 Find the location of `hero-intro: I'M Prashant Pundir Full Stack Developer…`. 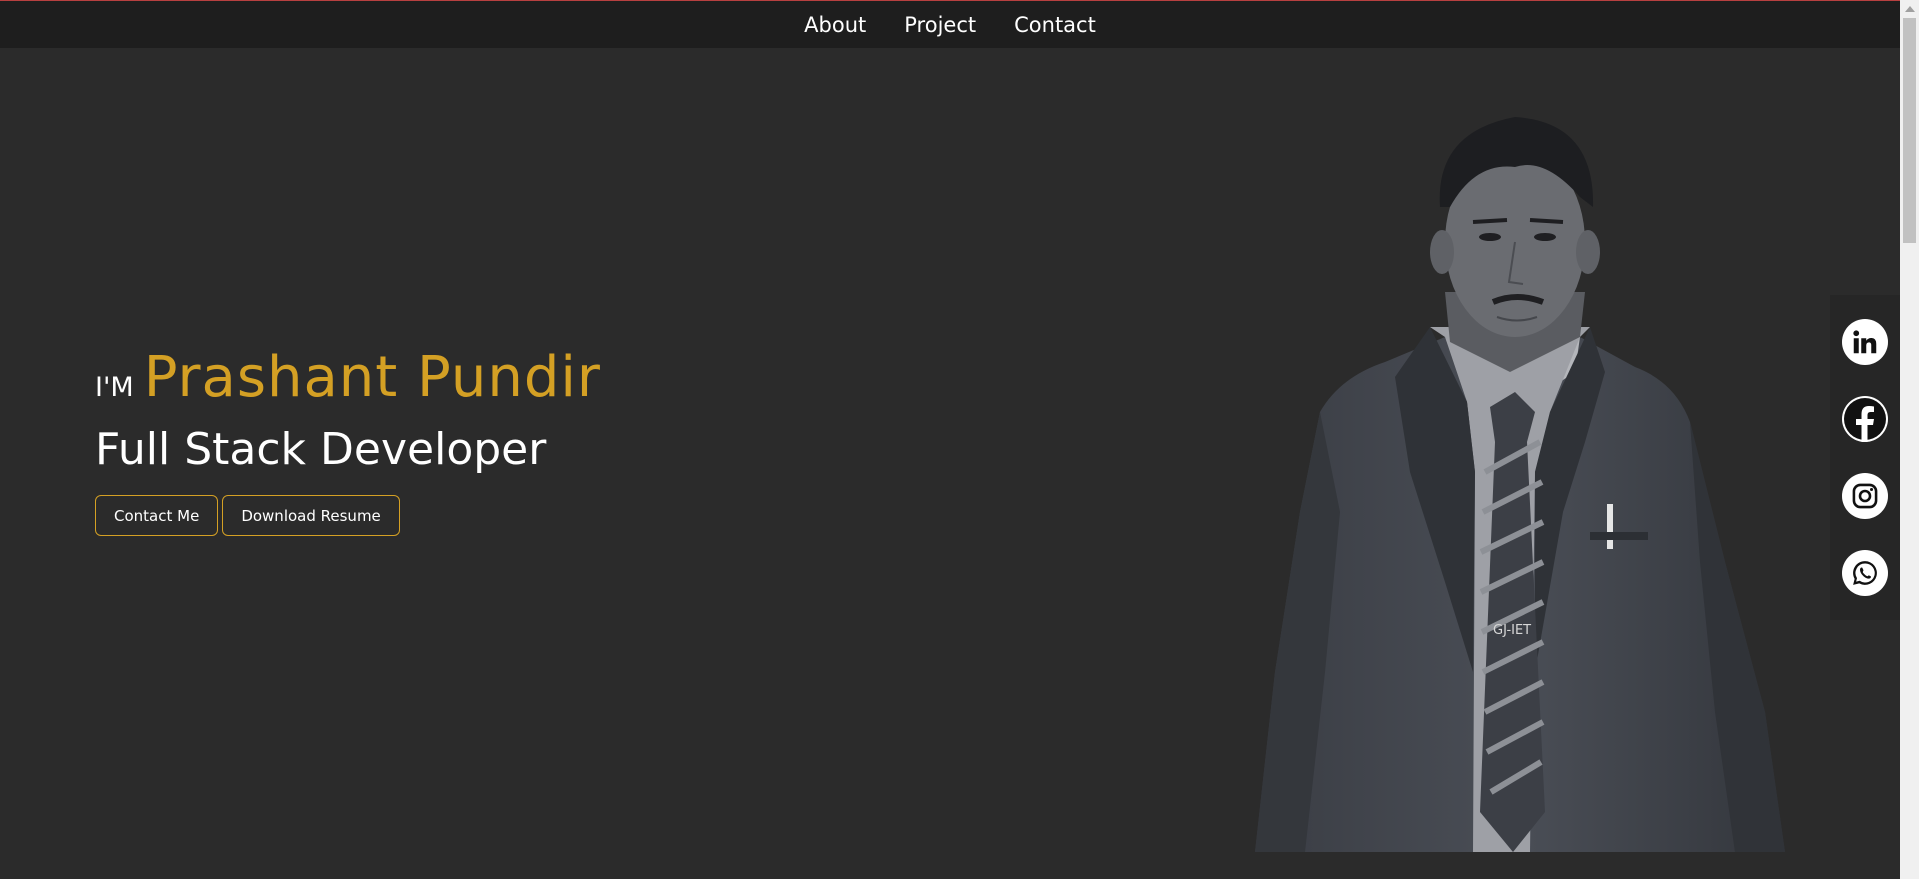

hero-intro: I'M Prashant Pundir Full Stack Developer… is located at coordinates (348, 440).